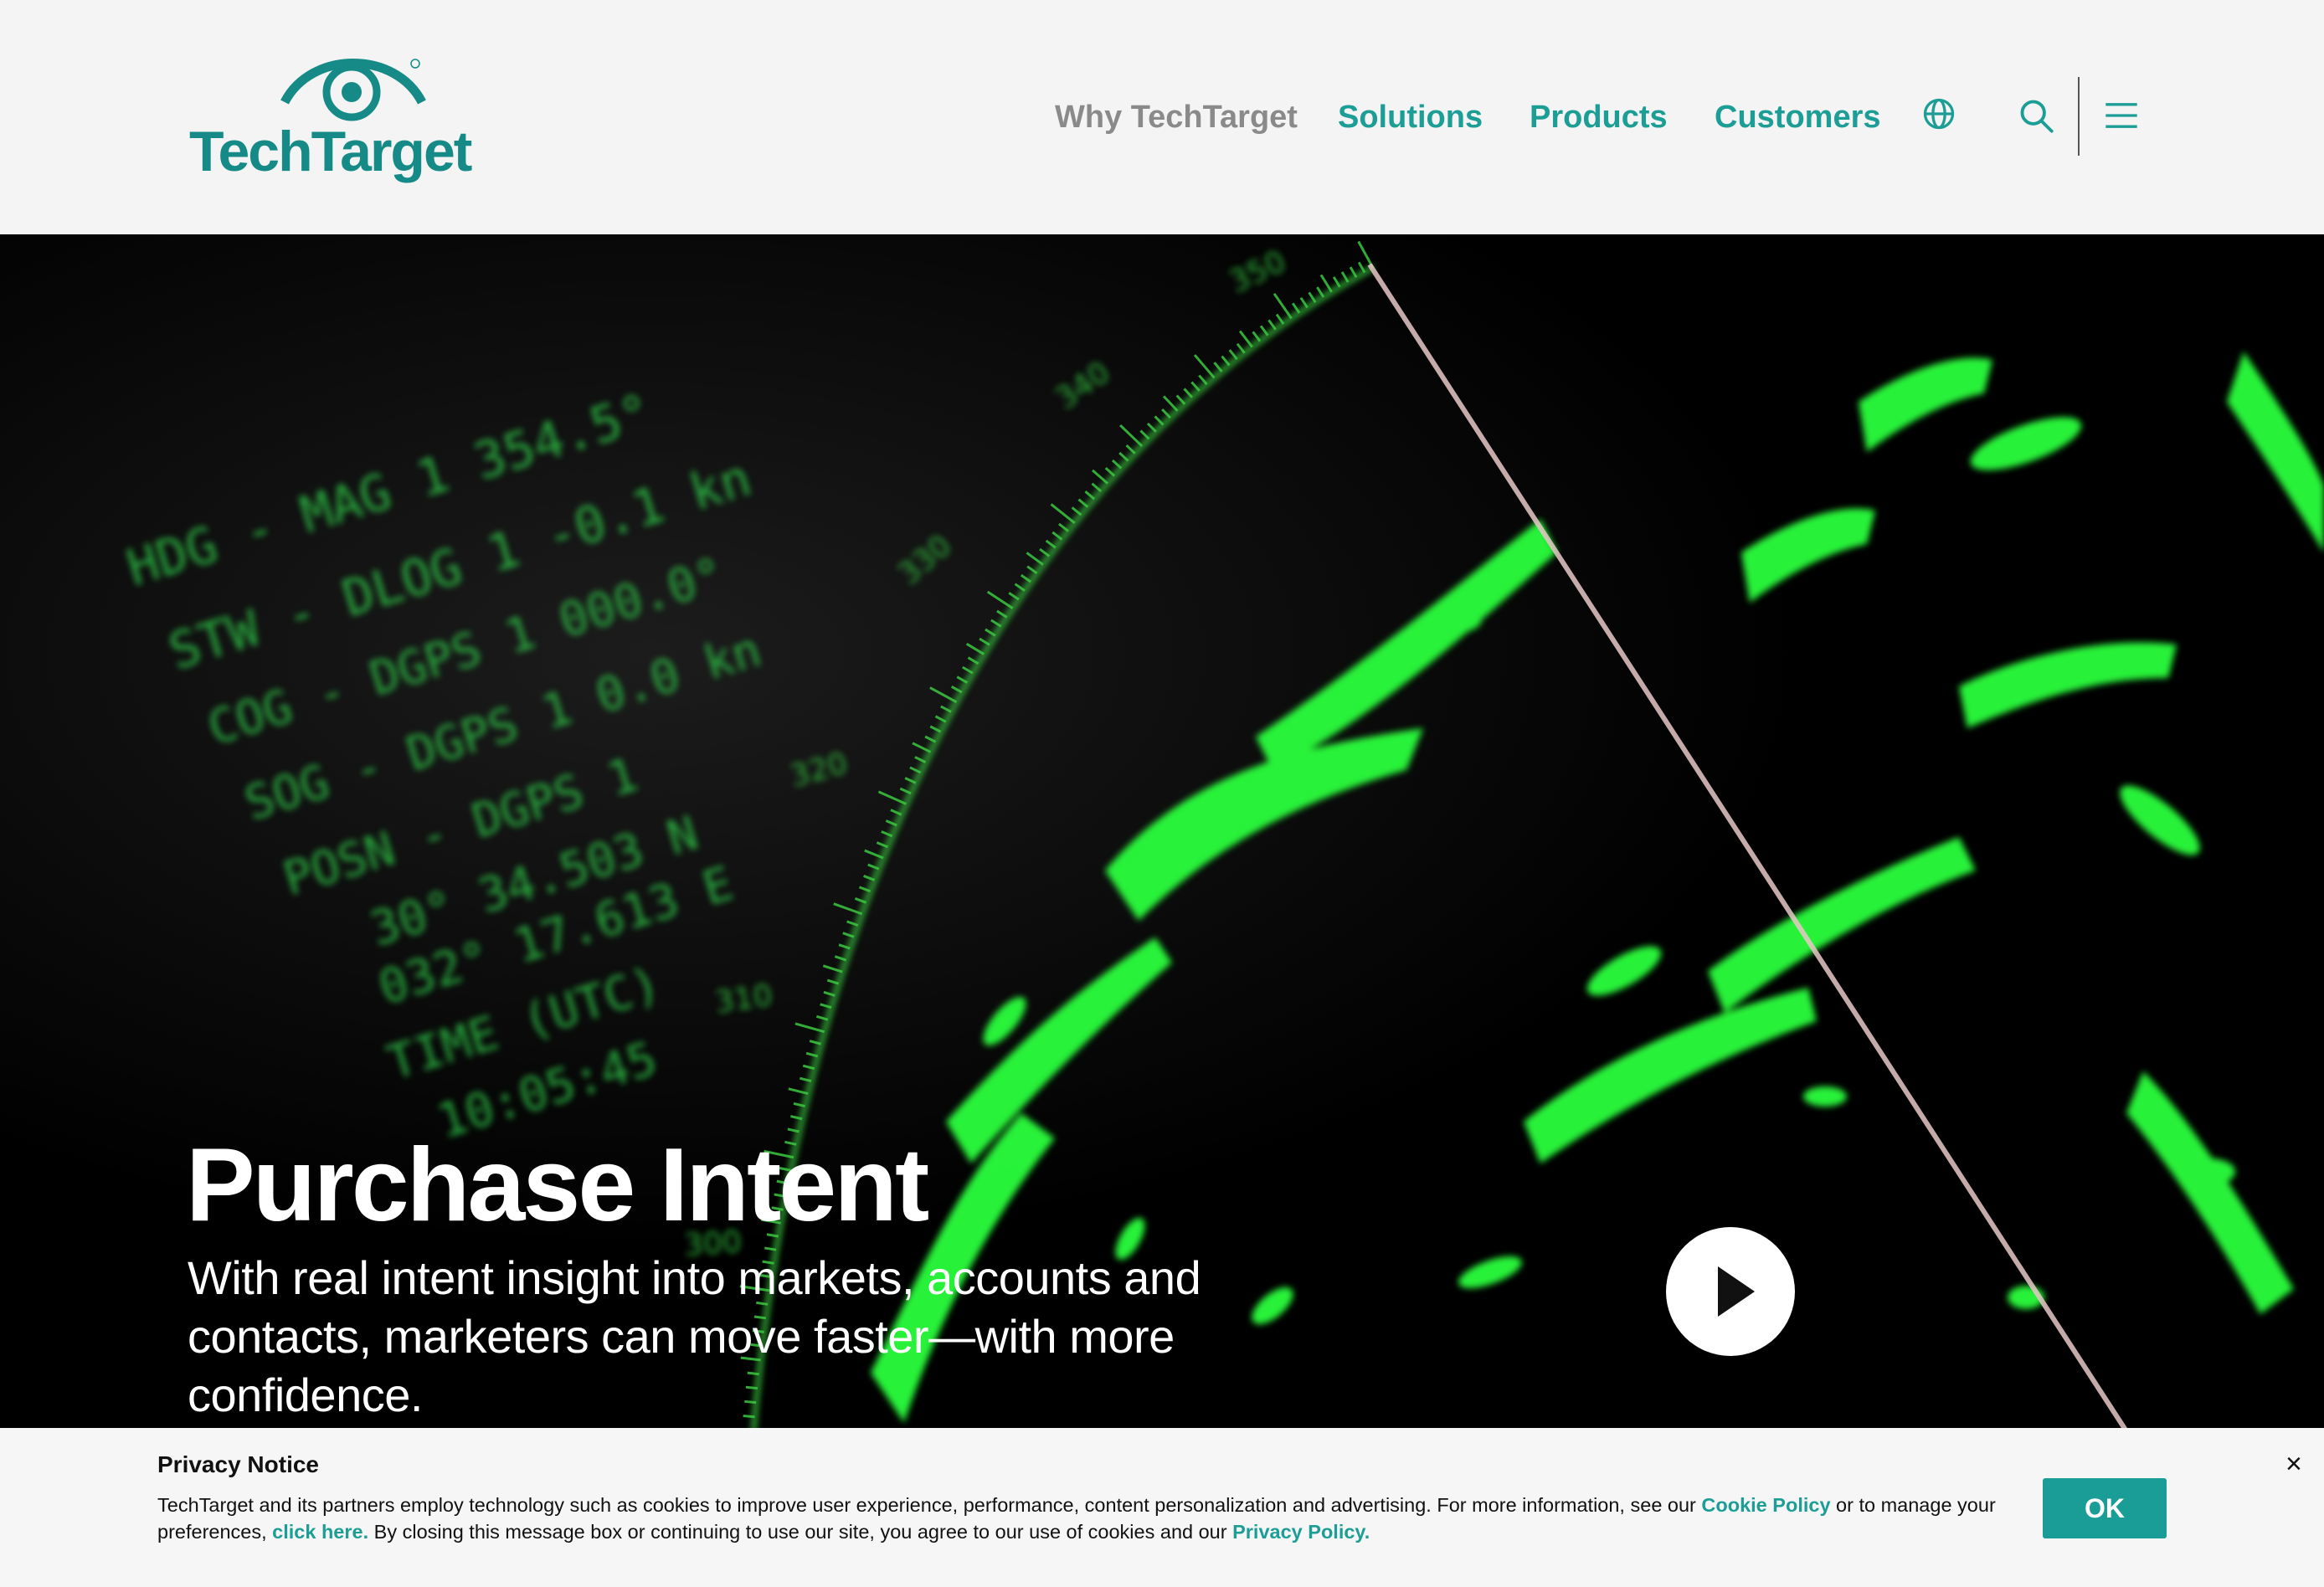 This screenshot has width=2324, height=1587. Describe the element at coordinates (2105, 1508) in the screenshot. I see `ok-button: OK` at that location.